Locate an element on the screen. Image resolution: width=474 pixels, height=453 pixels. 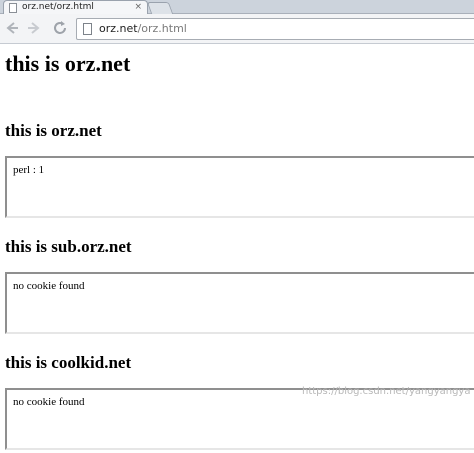
close-icon: × is located at coordinates (138, 7).